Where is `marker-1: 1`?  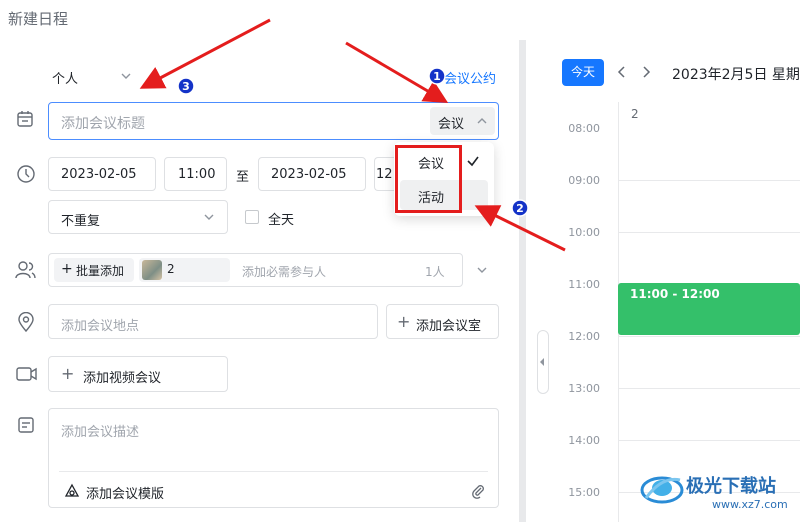
marker-1: 1 is located at coordinates (437, 76).